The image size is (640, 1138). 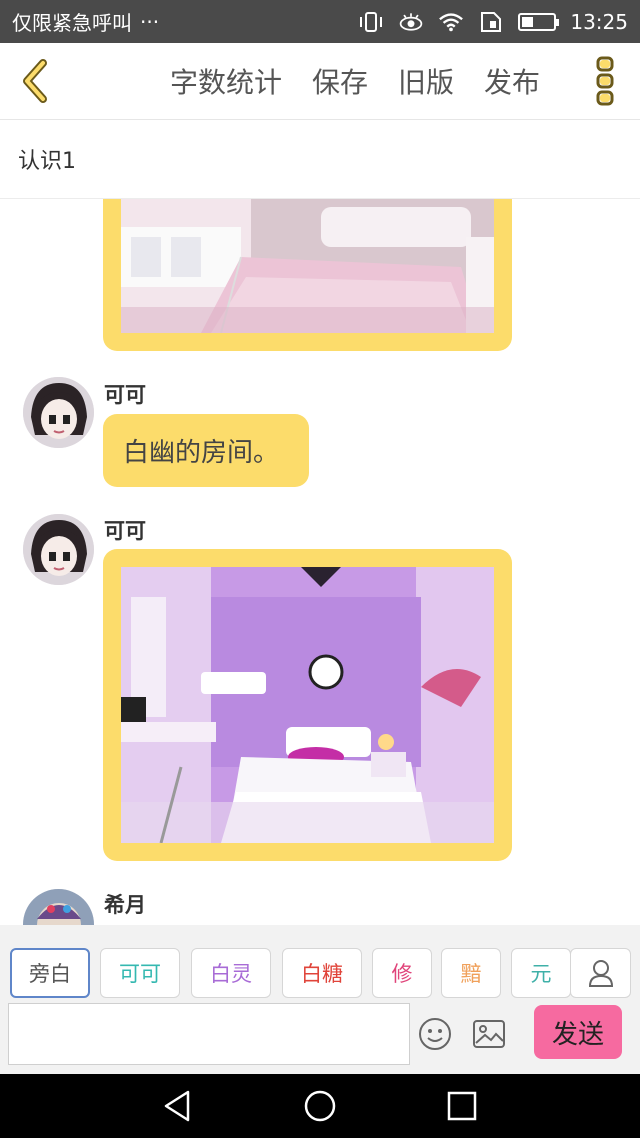 I want to click on home-circle-icon, so click(x=320, y=1106).